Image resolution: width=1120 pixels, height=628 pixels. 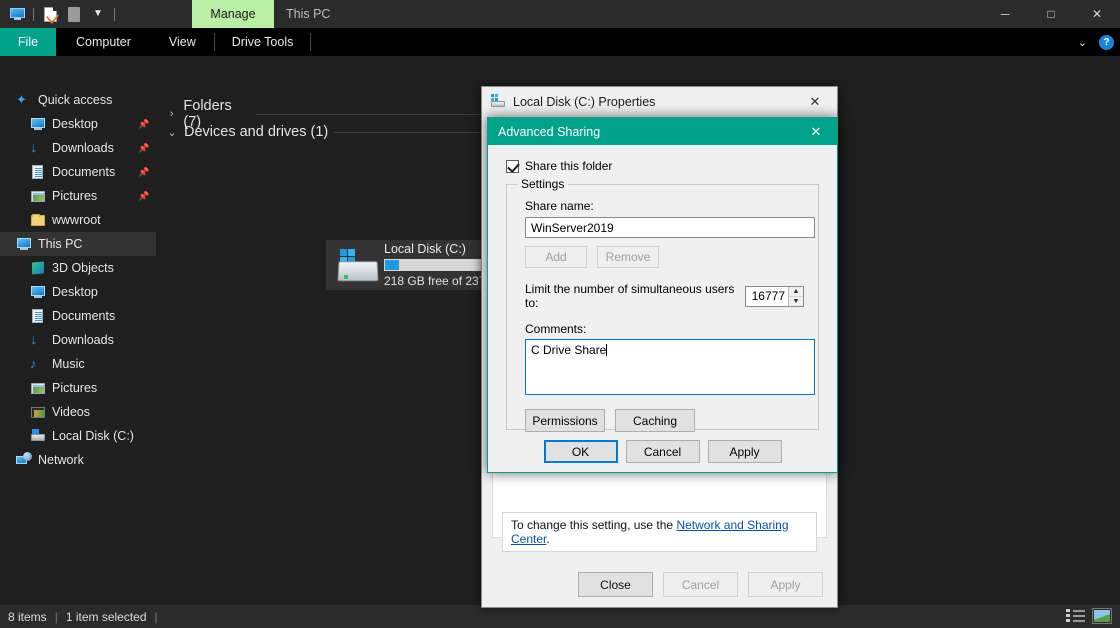 I want to click on comments-label: Comments:, so click(x=556, y=329).